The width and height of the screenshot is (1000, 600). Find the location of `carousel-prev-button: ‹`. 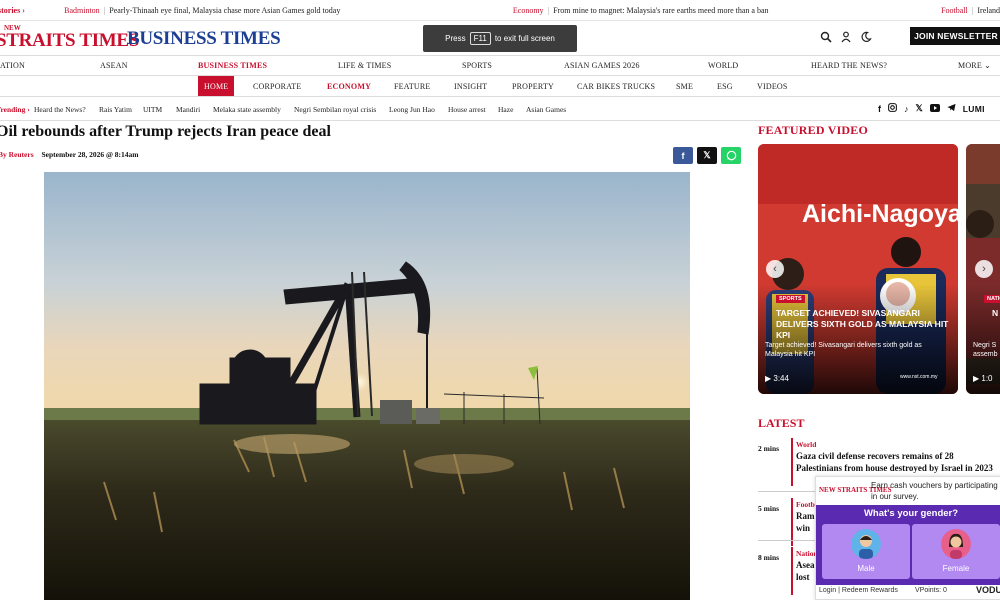

carousel-prev-button: ‹ is located at coordinates (775, 269).